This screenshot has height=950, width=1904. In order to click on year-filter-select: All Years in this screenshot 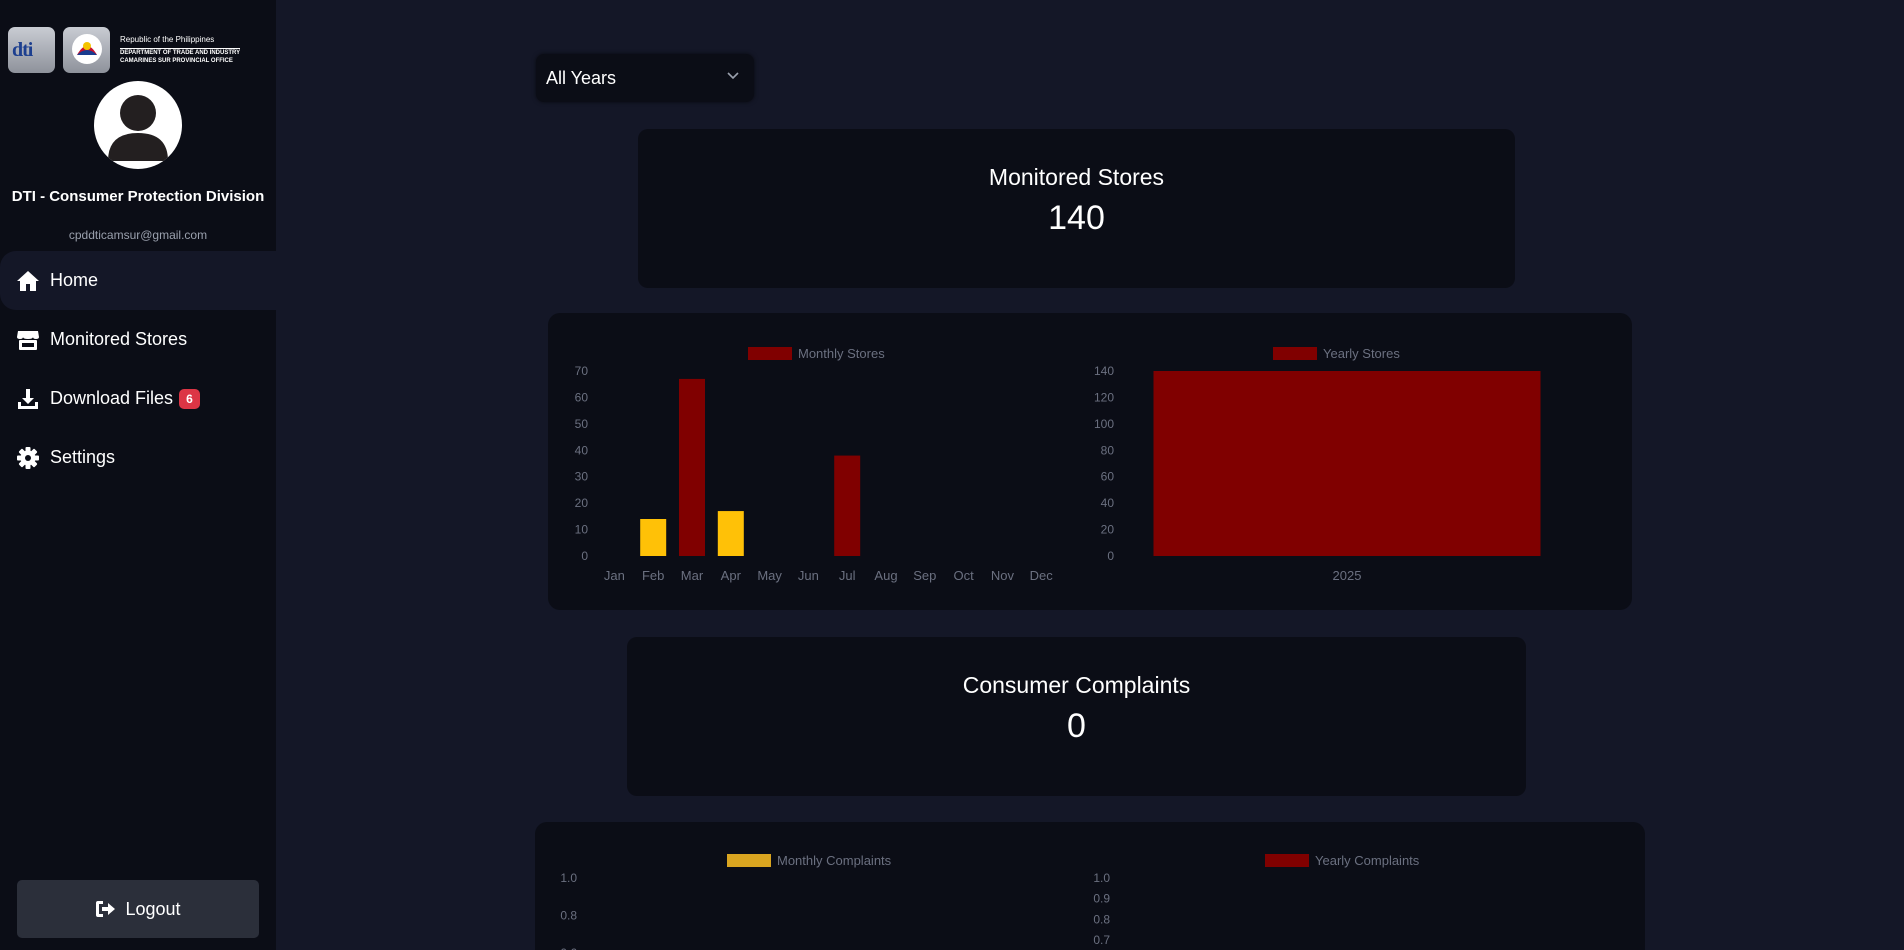, I will do `click(645, 78)`.